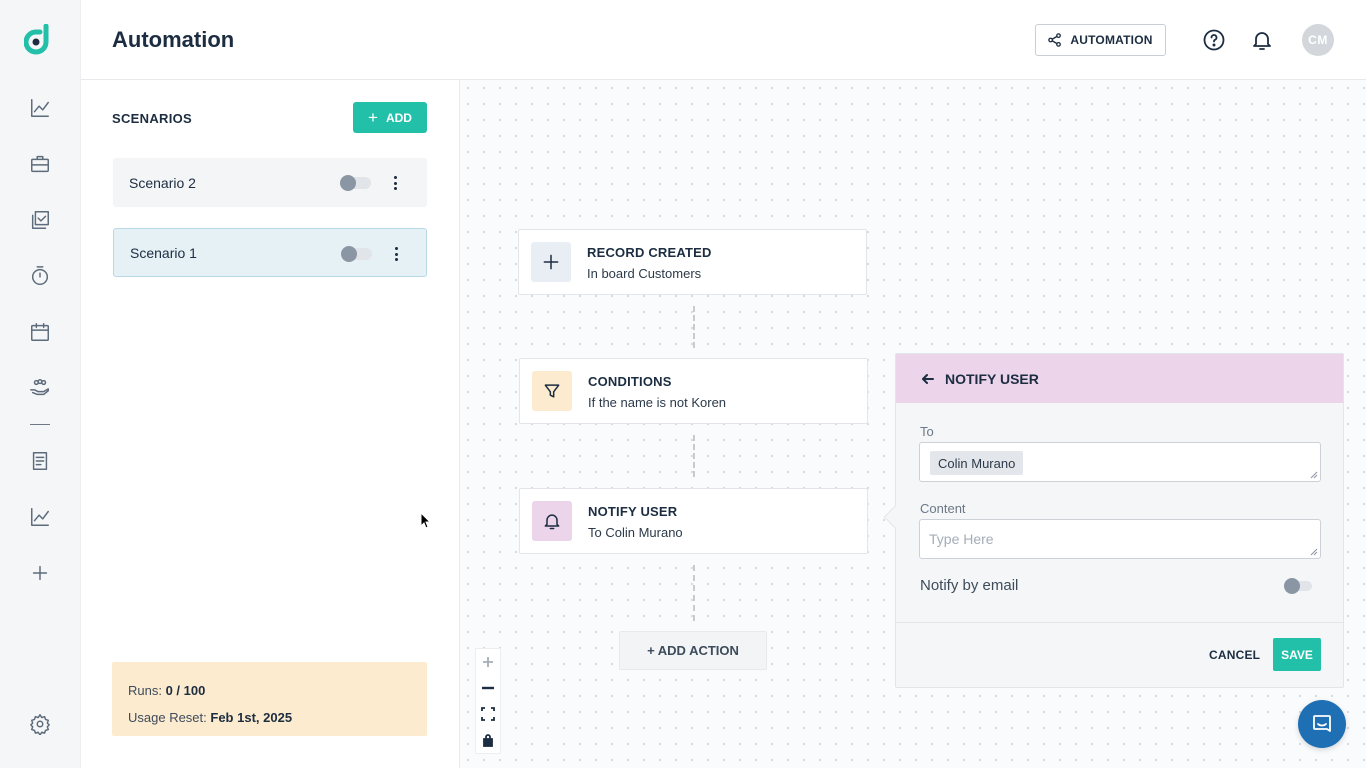 The width and height of the screenshot is (1366, 768). What do you see at coordinates (1297, 654) in the screenshot?
I see `save-button: SAVE` at bounding box center [1297, 654].